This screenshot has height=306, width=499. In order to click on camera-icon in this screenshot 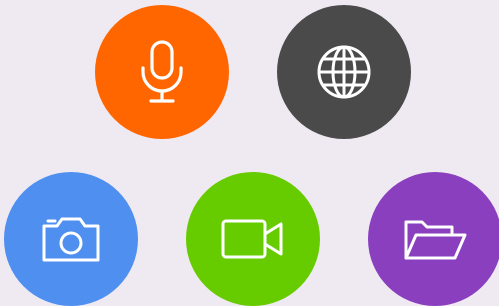, I will do `click(71, 239)`.